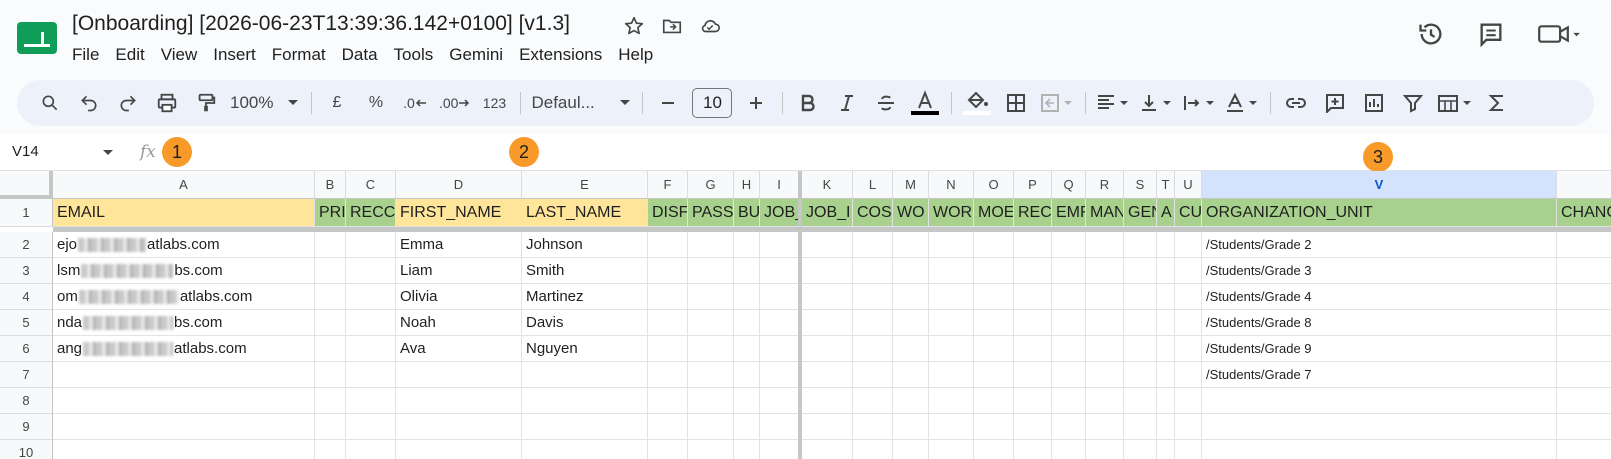 The image size is (1611, 459). What do you see at coordinates (1156, 103) in the screenshot?
I see `vertical-align-icon` at bounding box center [1156, 103].